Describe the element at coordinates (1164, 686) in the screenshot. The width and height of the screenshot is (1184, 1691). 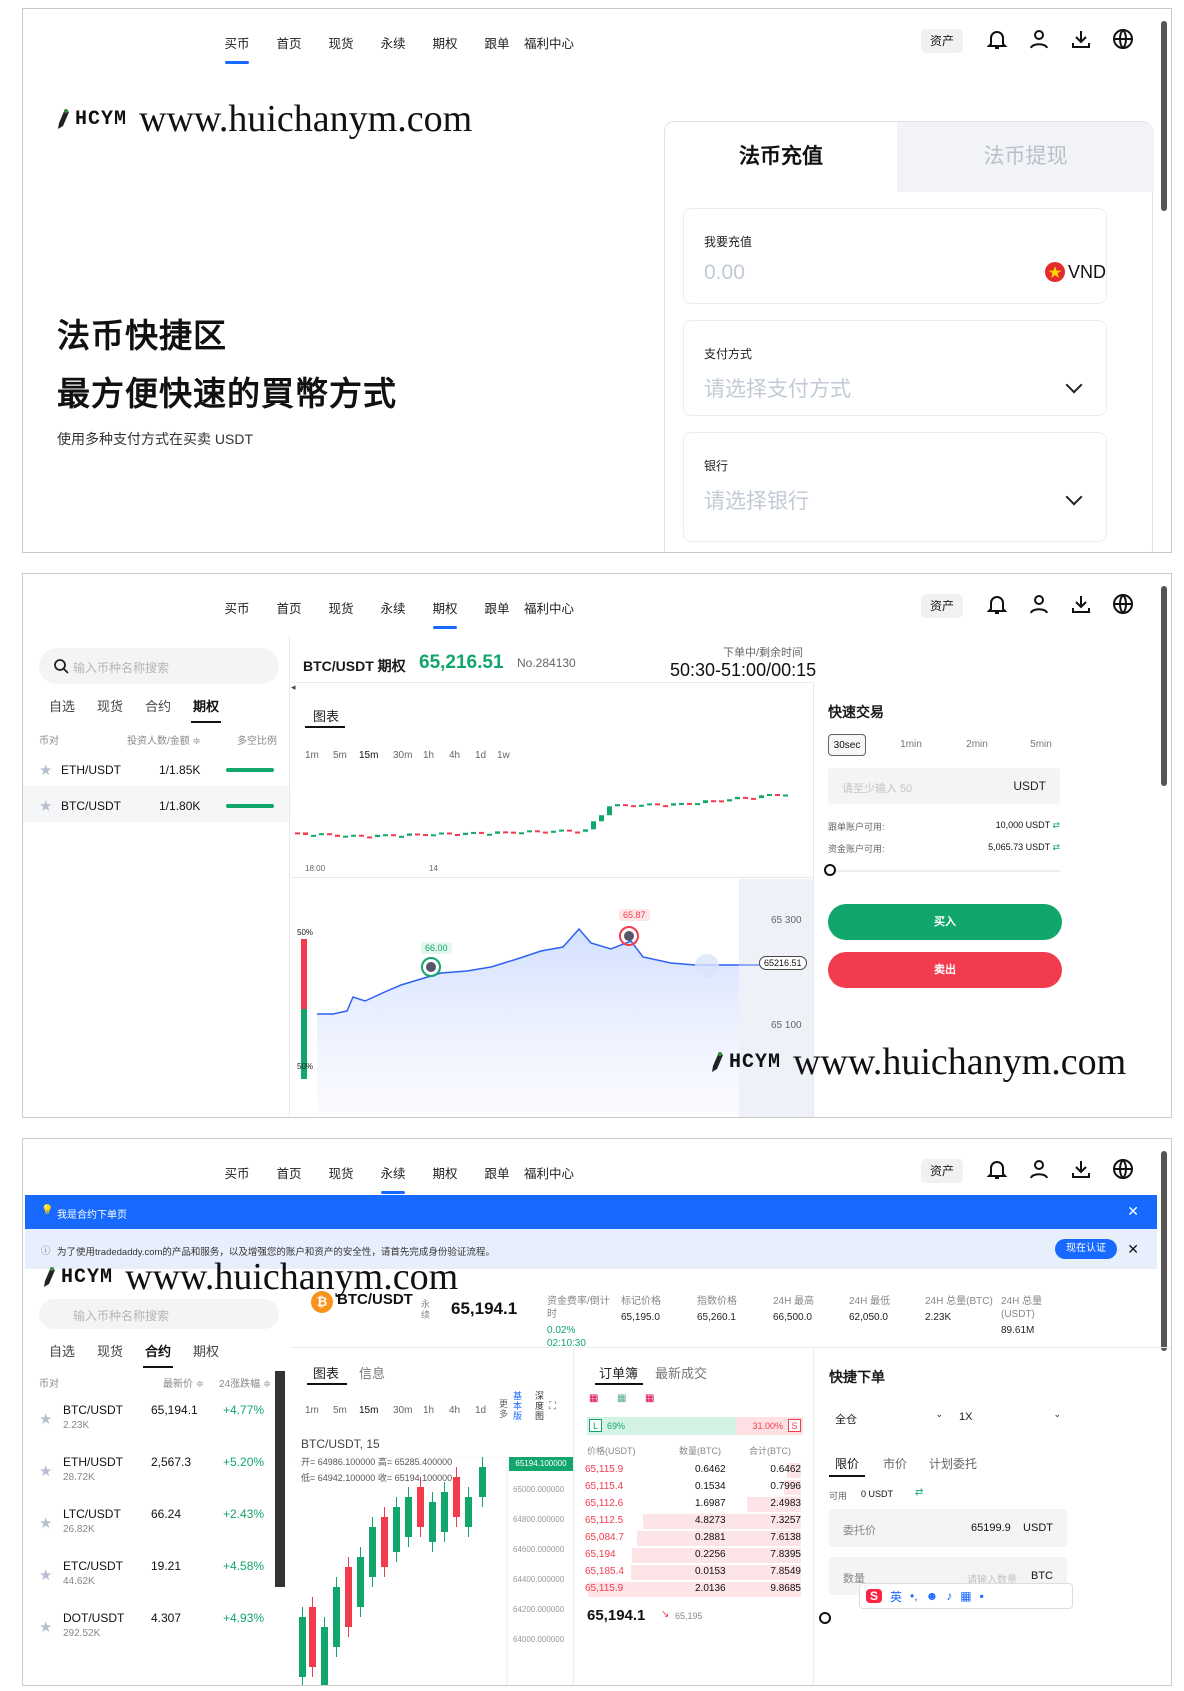
I see `scrollbar` at that location.